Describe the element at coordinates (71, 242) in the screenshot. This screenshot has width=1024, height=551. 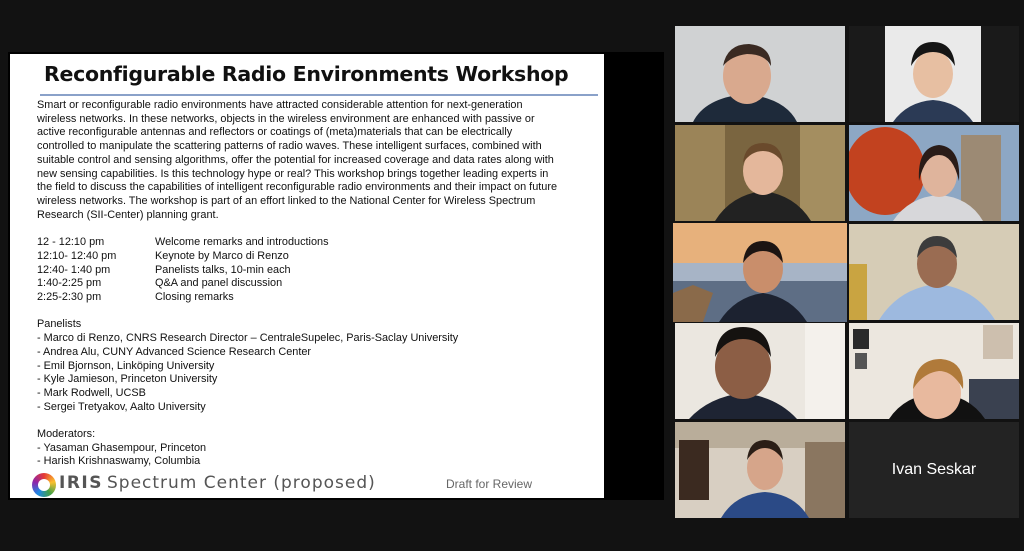
I see `schedule-time: 12 - 12:10 pm` at that location.